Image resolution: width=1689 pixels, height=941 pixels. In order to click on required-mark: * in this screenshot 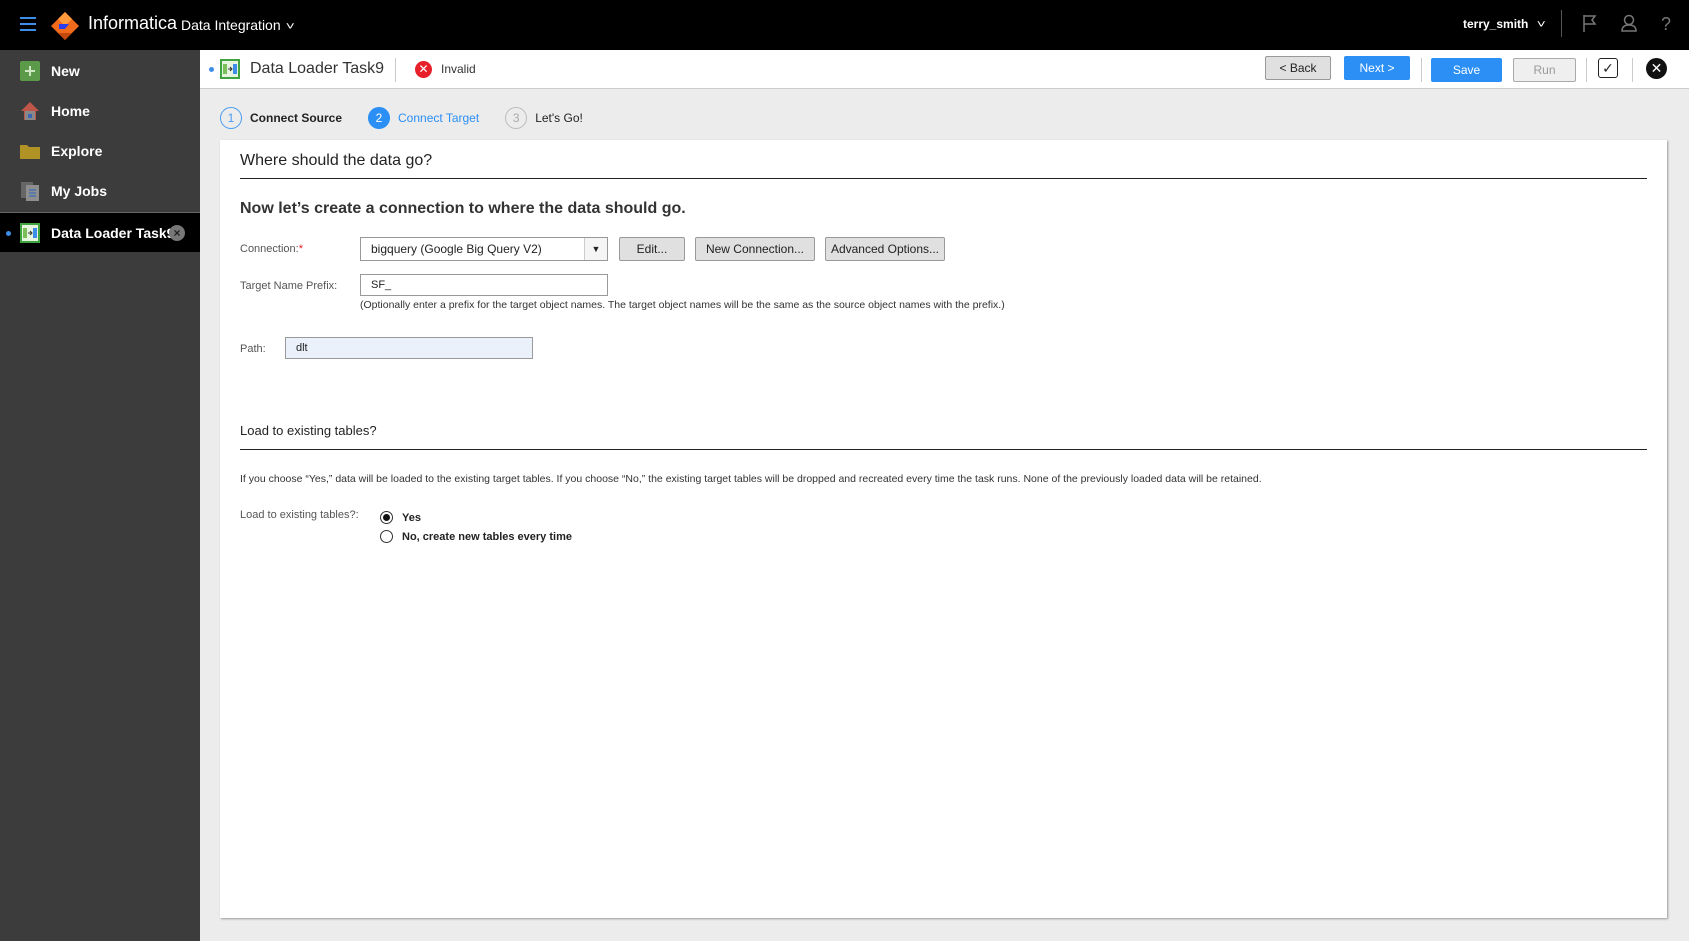, I will do `click(300, 249)`.